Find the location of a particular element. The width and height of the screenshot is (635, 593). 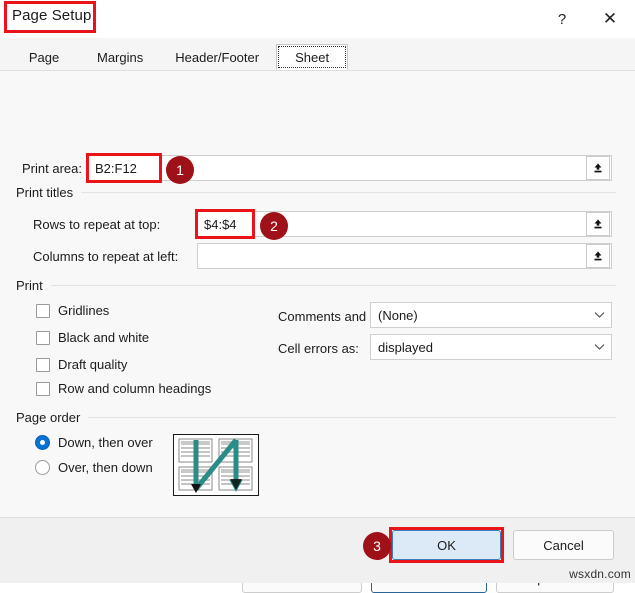

radio-label: Over, then down is located at coordinates (105, 467).